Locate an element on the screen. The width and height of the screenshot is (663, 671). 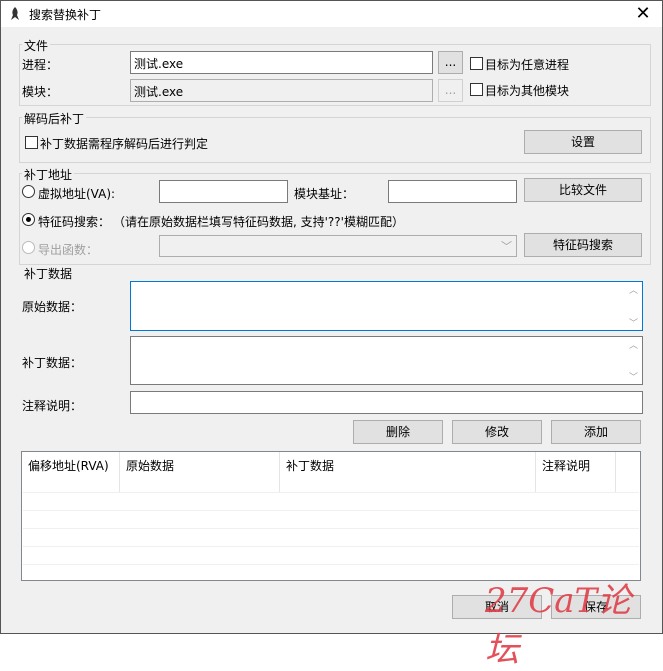
address-group-label: 补丁地址 is located at coordinates (48, 174).